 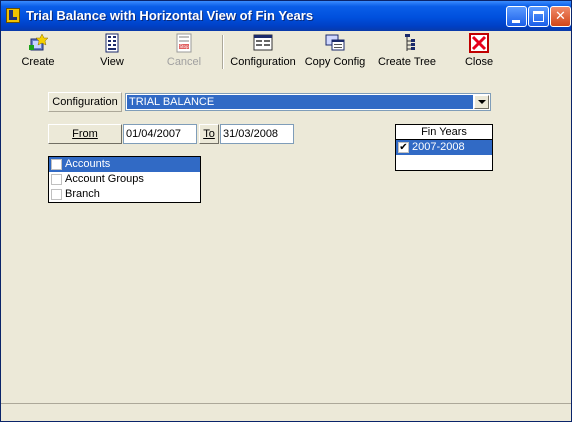 I want to click on group-by-list: Accounts Account Groups Branch, so click(x=124, y=179).